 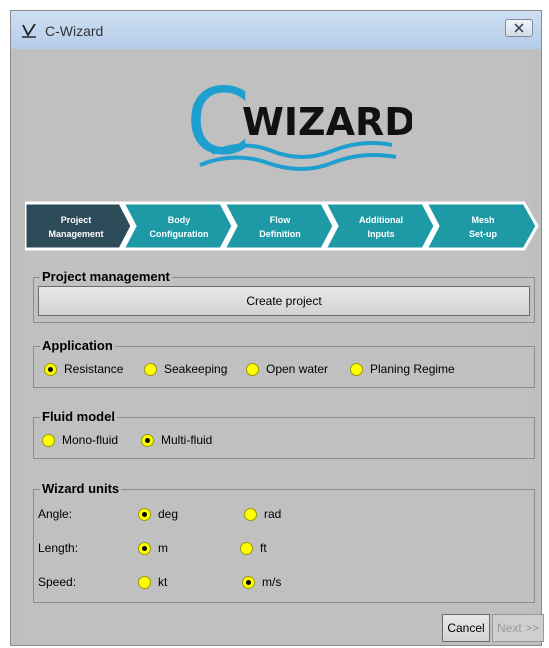 What do you see at coordinates (327, 122) in the screenshot?
I see `logo-text: WIZARD` at bounding box center [327, 122].